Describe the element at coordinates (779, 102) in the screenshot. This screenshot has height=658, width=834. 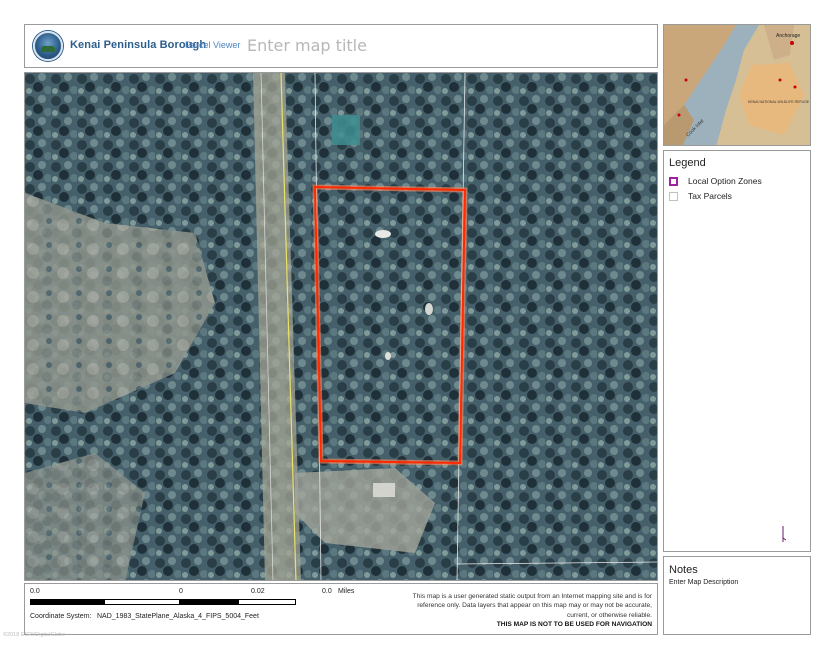
I see `overview-label: KENAI NATIONAL WILDLIFE REFUGE` at that location.